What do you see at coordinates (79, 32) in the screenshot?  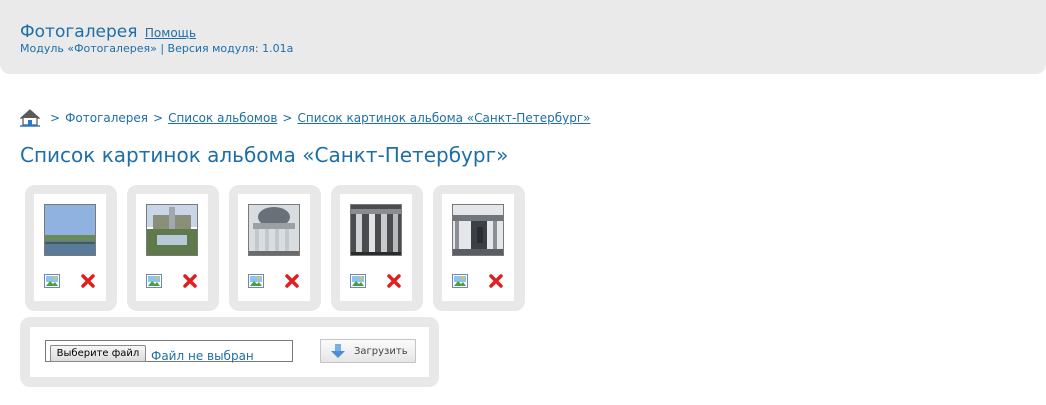 I see `app-title: Фотогалерея` at bounding box center [79, 32].